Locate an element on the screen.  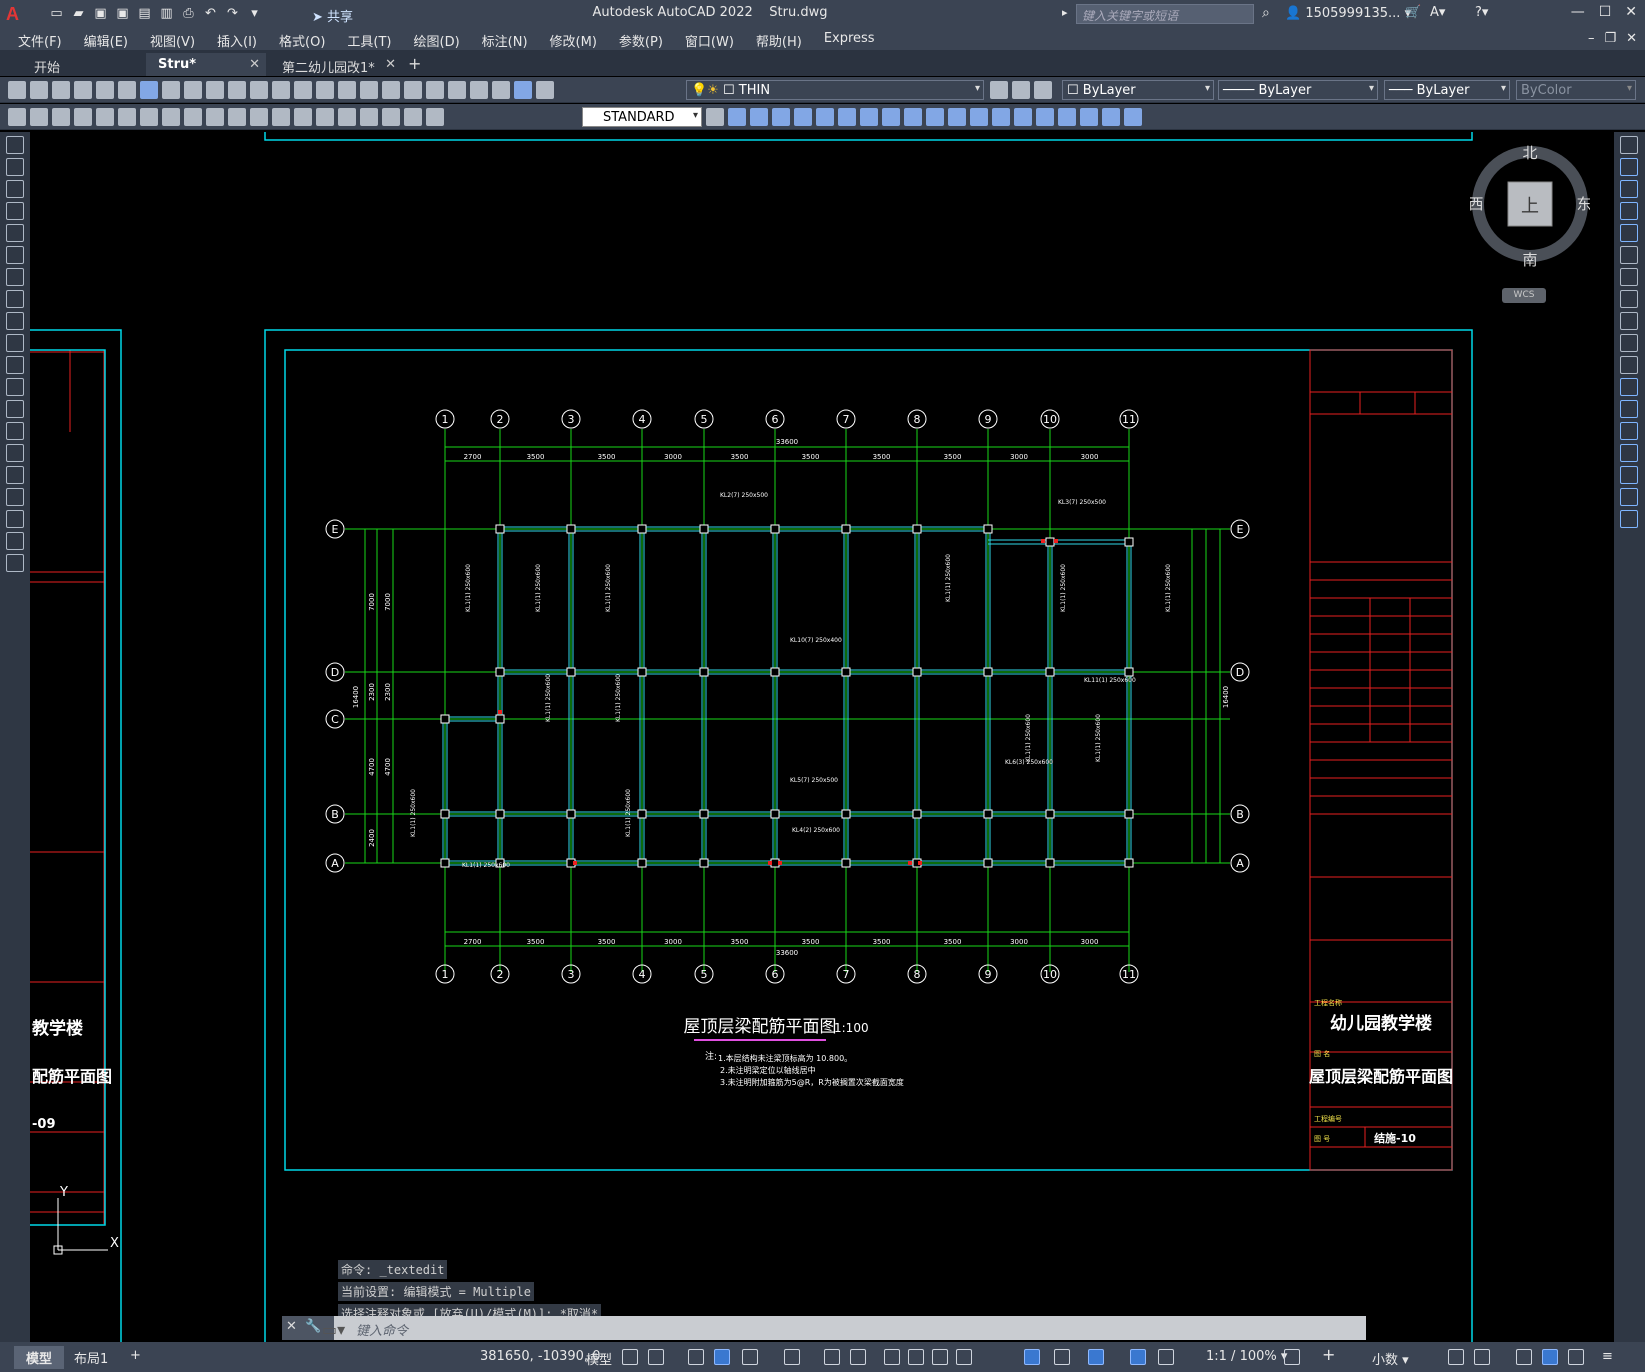
dim-arc-icon is located at coordinates (61, 117).